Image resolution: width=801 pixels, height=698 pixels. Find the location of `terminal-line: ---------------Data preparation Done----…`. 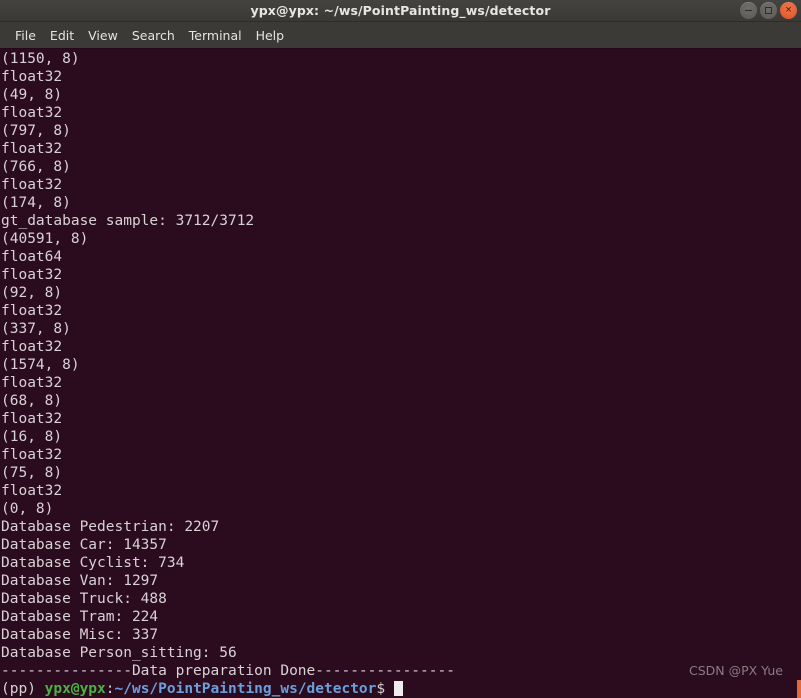

terminal-line: ---------------Data preparation Done----… is located at coordinates (228, 671).